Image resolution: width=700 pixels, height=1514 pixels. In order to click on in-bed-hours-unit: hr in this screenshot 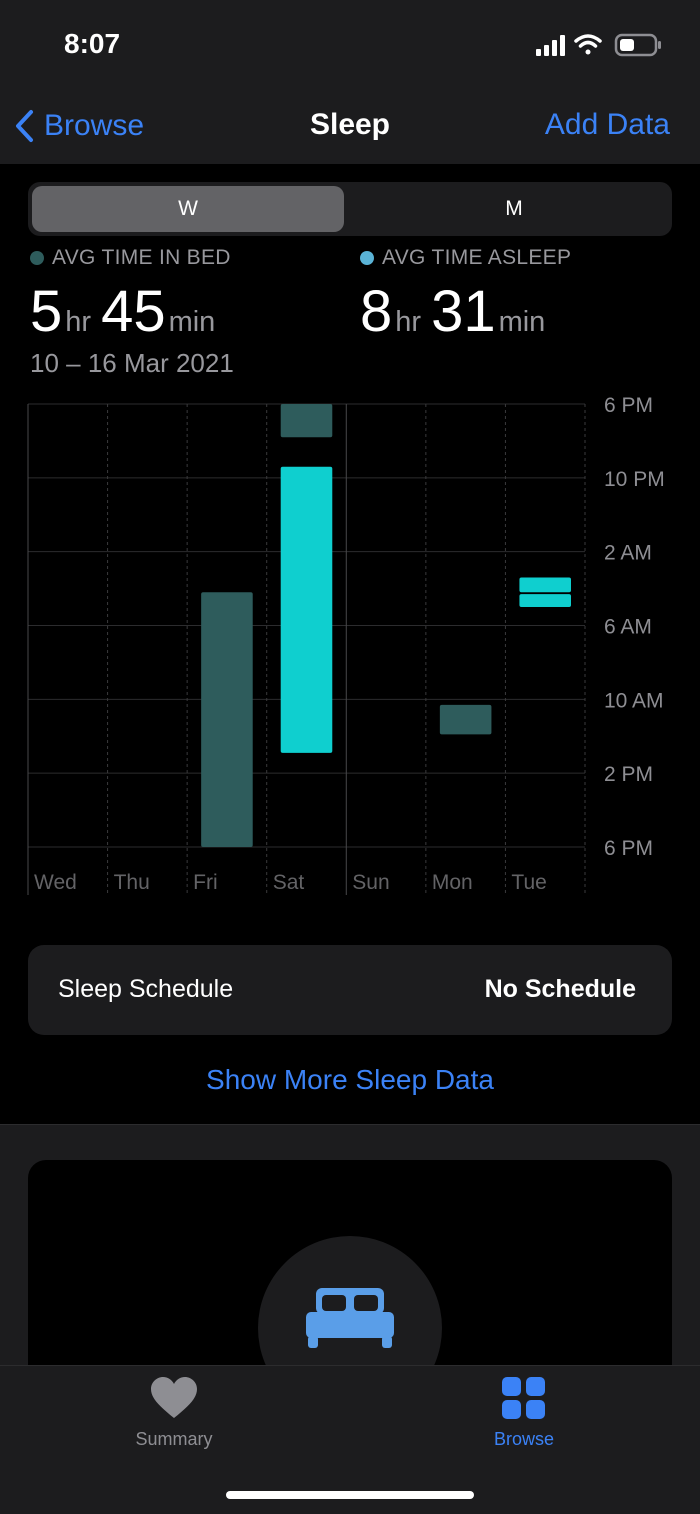, I will do `click(78, 322)`.